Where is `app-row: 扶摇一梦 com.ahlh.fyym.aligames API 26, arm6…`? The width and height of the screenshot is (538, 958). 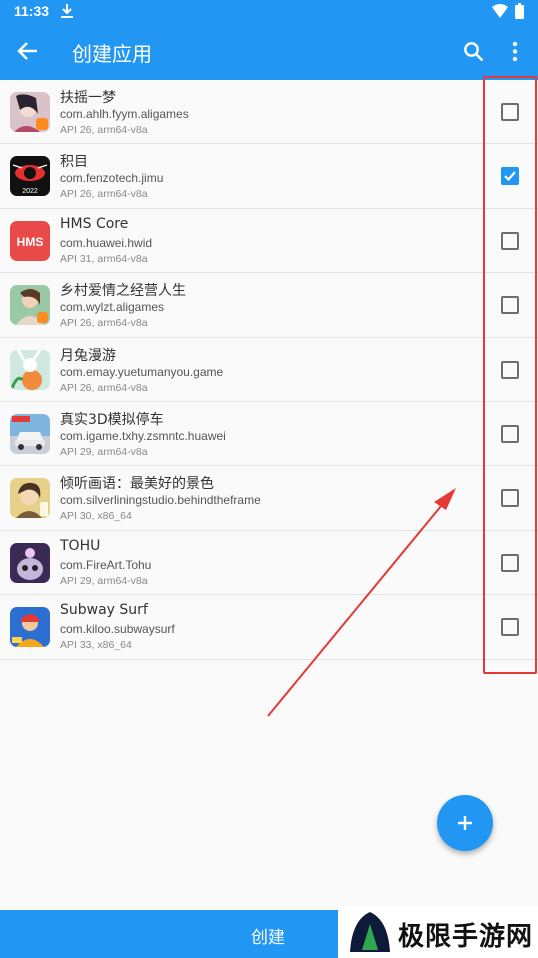 app-row: 扶摇一梦 com.ahlh.fyym.aligames API 26, arm6… is located at coordinates (269, 112).